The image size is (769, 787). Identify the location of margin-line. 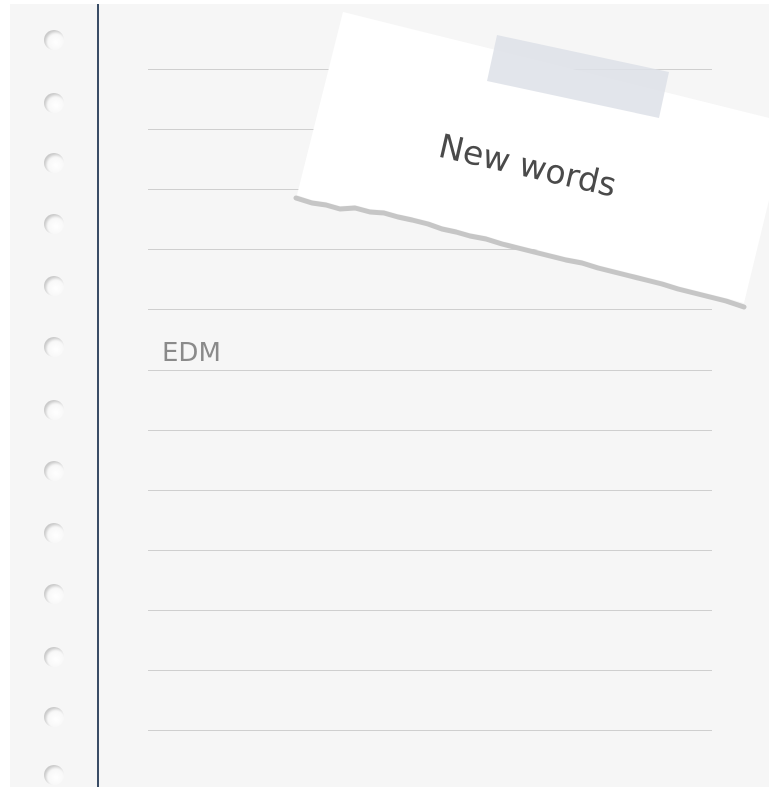
(98, 395).